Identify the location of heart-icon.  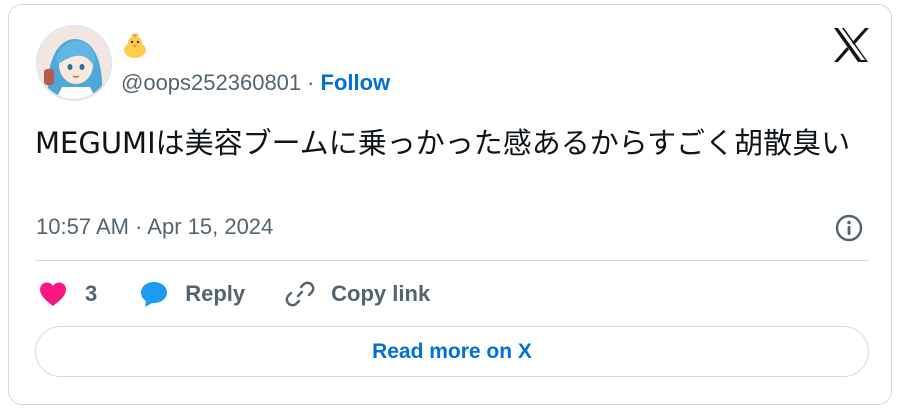
(53, 294).